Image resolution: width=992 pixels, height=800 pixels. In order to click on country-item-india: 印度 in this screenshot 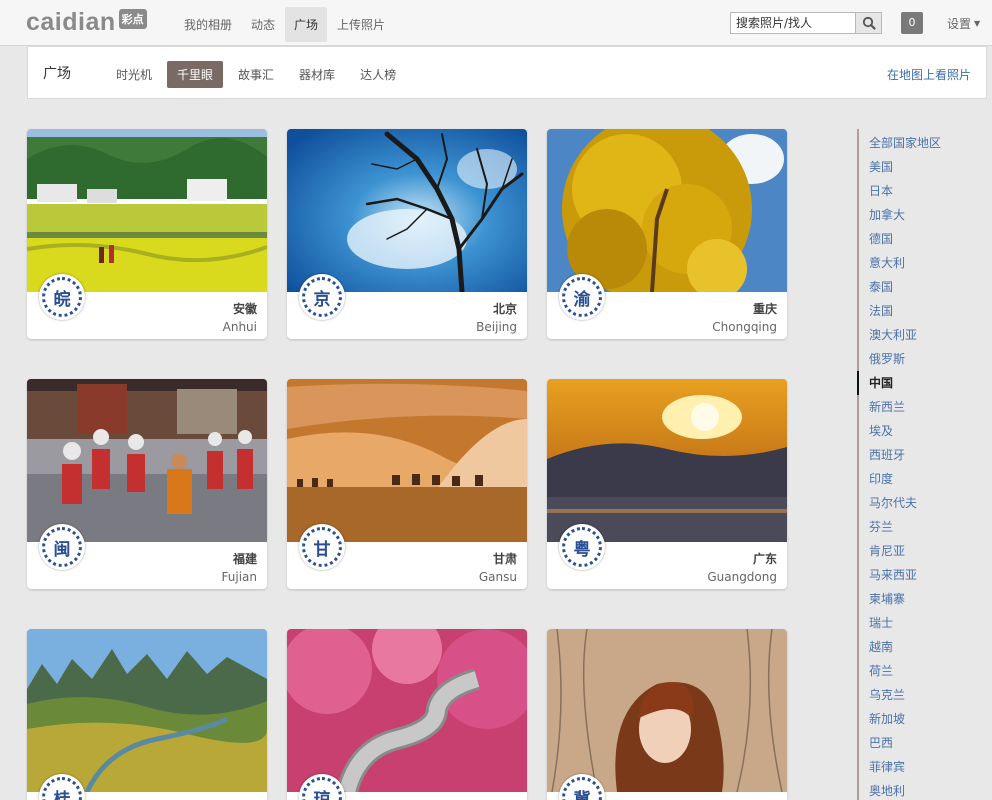, I will do `click(923, 479)`.